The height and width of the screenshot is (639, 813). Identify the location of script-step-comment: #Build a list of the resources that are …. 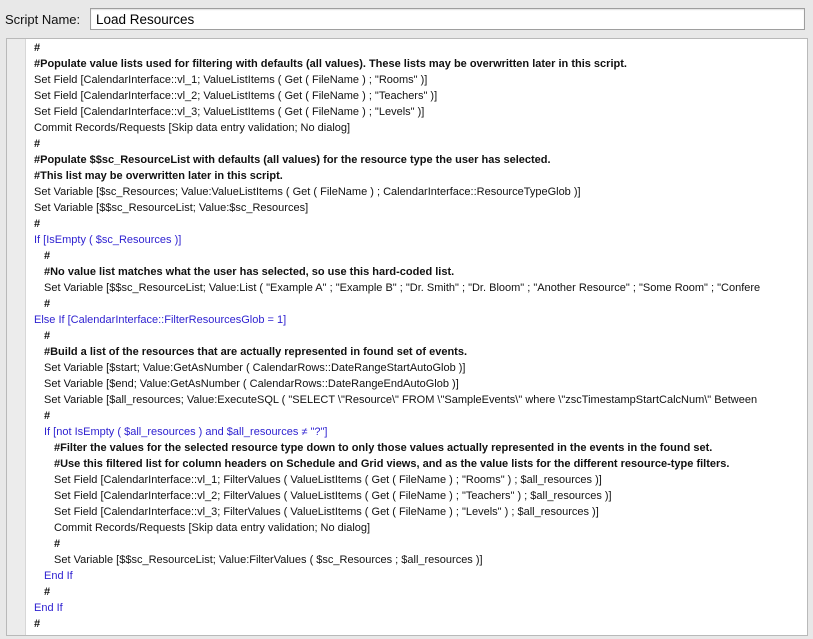
(416, 352).